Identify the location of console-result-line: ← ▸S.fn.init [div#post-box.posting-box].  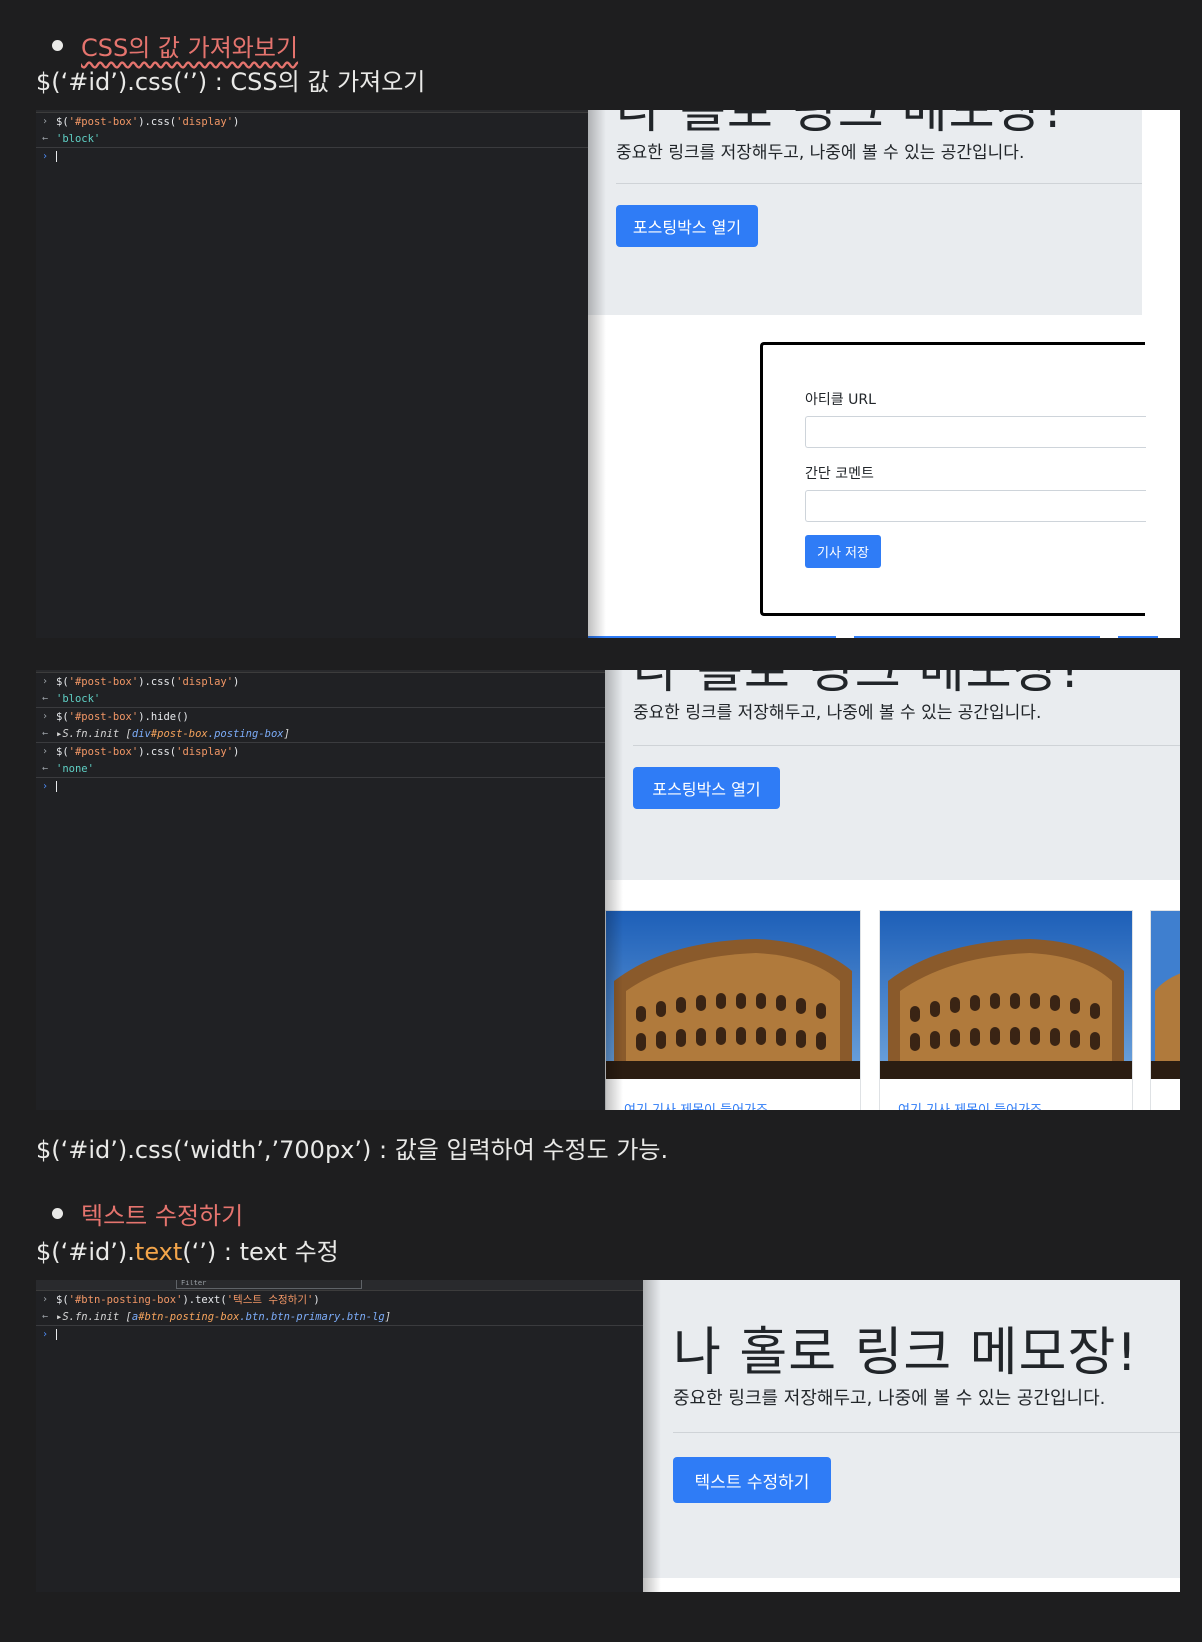
(320, 734).